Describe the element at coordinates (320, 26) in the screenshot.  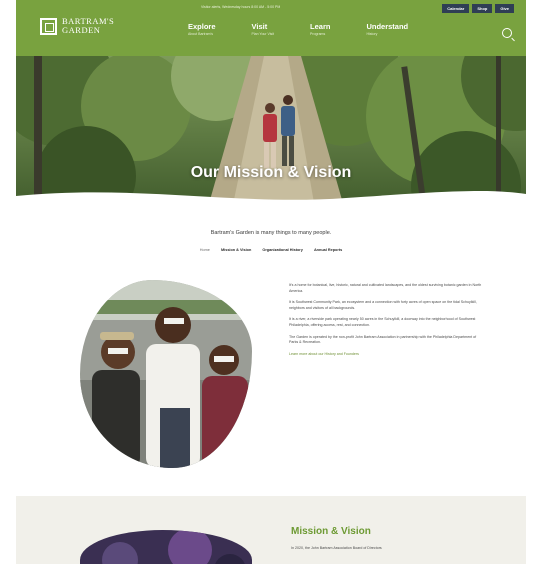
I see `nav-label: Learn` at that location.